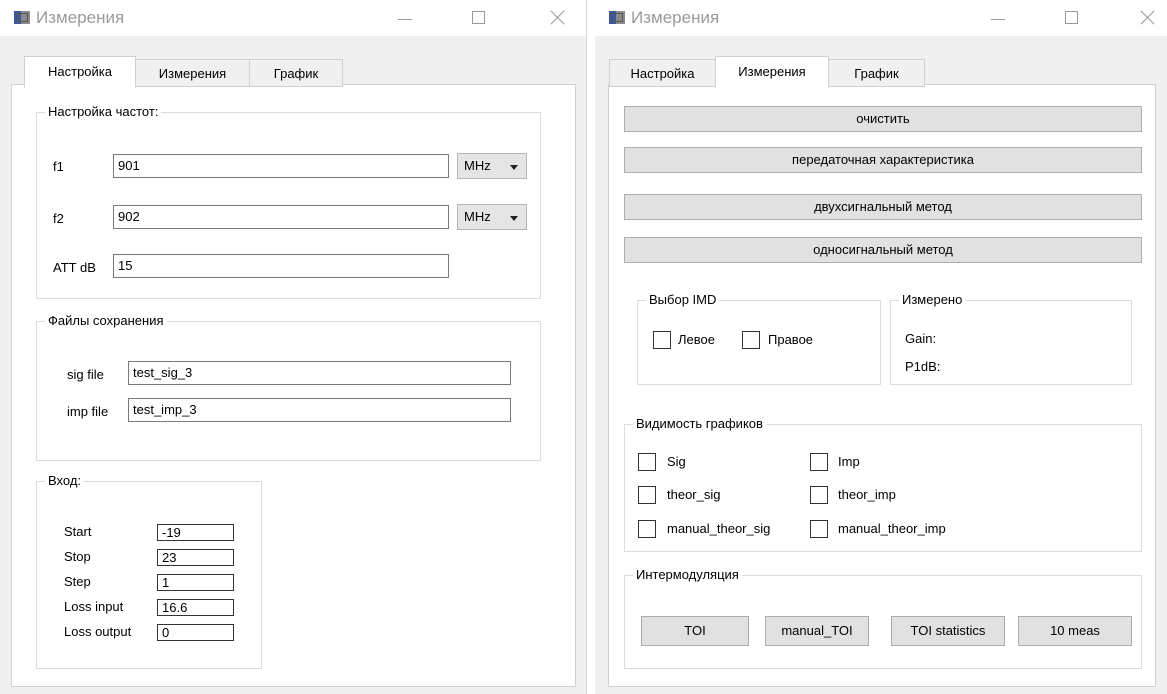 The width and height of the screenshot is (1167, 694). Describe the element at coordinates (923, 366) in the screenshot. I see `p1db-label: P1dB:` at that location.